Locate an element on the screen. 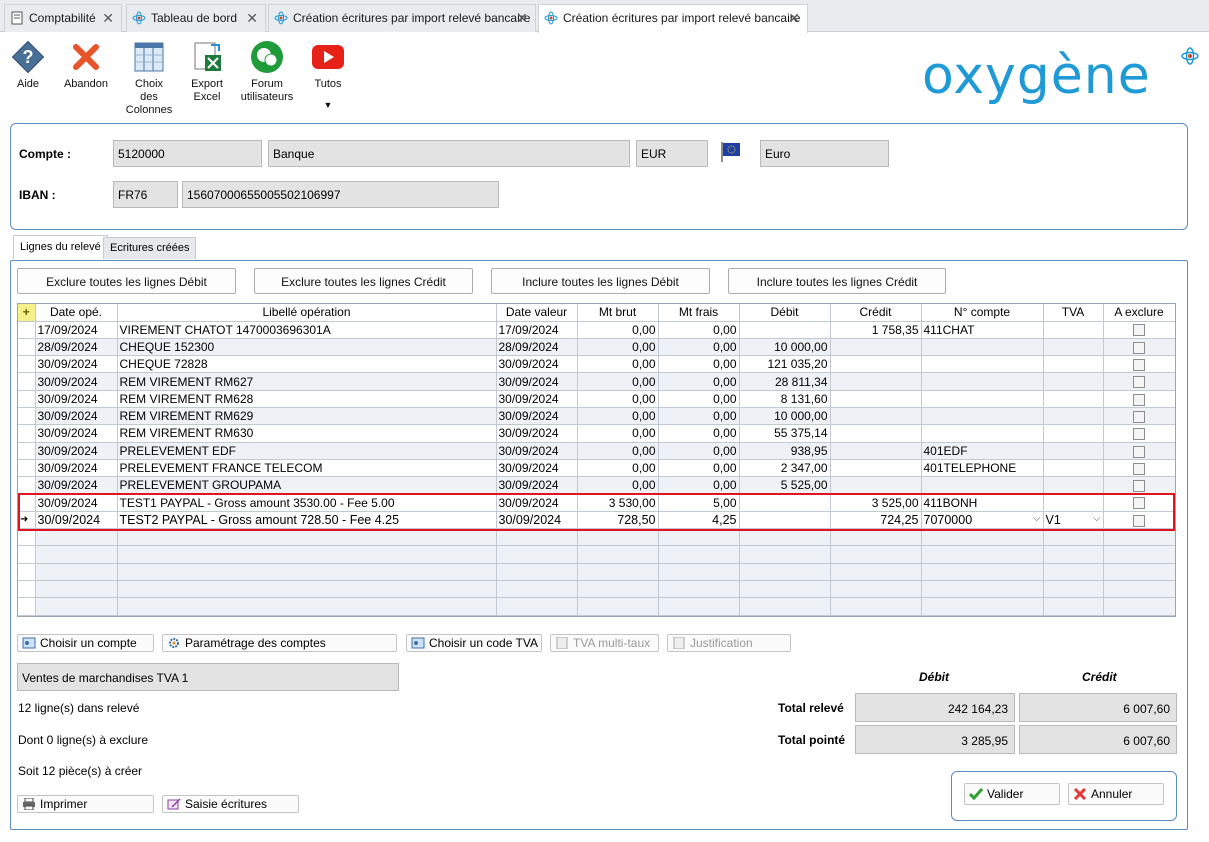 The height and width of the screenshot is (842, 1209). grid-cell: REM VIREMENT RM629 is located at coordinates (307, 416).